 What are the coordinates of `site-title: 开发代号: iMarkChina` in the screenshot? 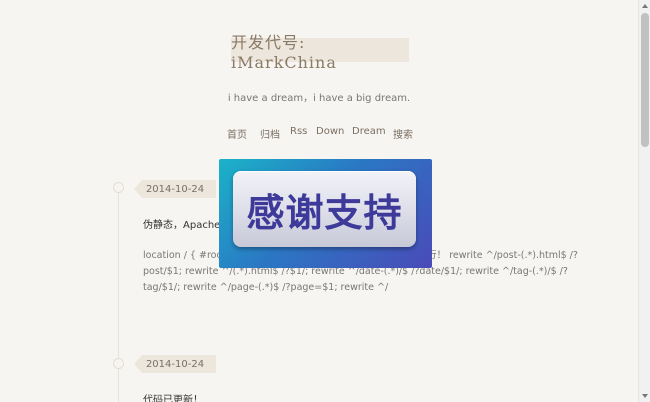 It's located at (320, 52).